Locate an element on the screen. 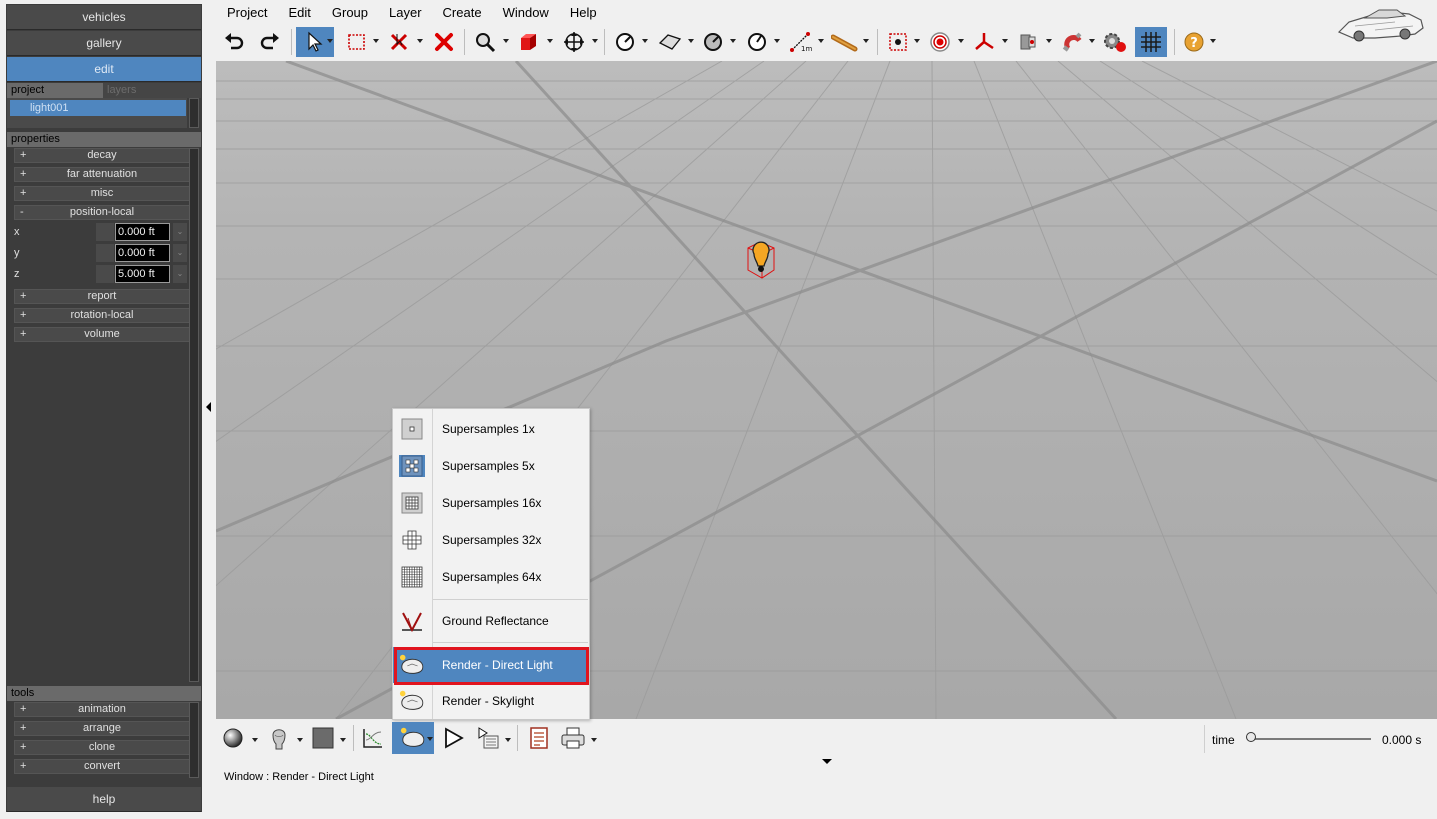 This screenshot has width=1437, height=819. undo-icon is located at coordinates (234, 42).